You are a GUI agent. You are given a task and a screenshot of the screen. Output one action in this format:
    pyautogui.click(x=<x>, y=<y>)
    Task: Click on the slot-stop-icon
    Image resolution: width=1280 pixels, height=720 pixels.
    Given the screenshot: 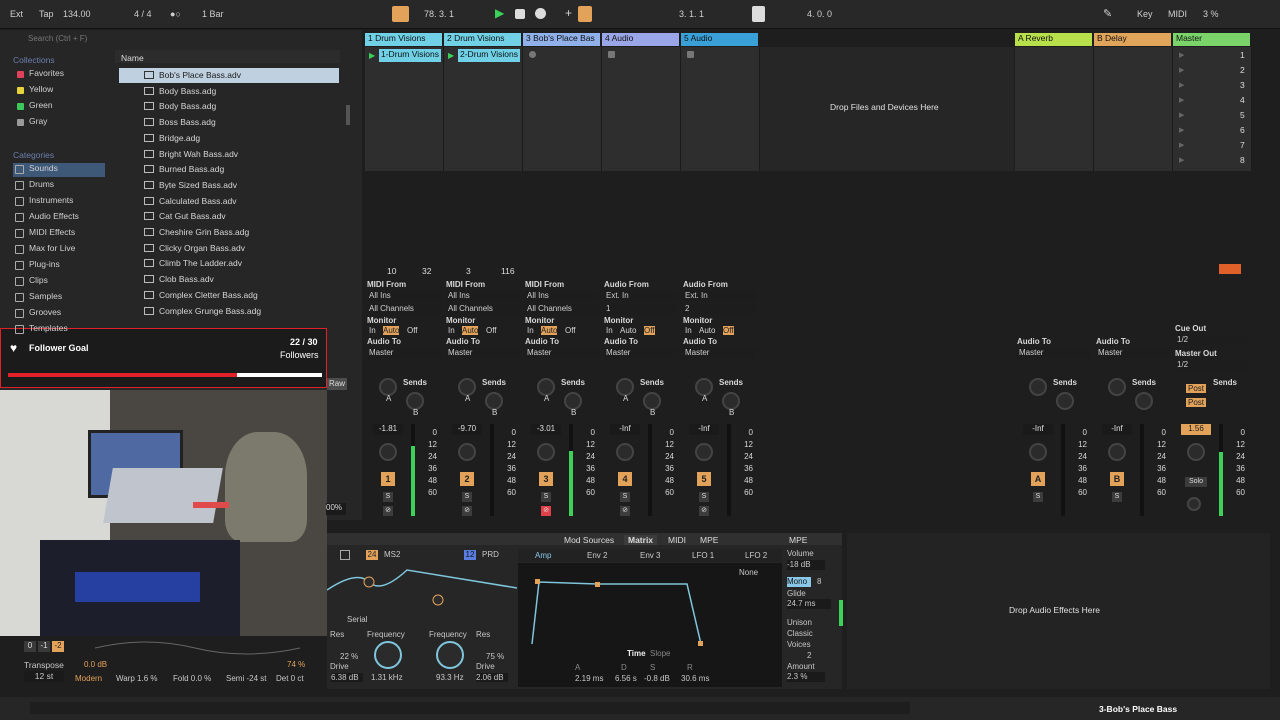 What is the action you would take?
    pyautogui.click(x=611, y=54)
    